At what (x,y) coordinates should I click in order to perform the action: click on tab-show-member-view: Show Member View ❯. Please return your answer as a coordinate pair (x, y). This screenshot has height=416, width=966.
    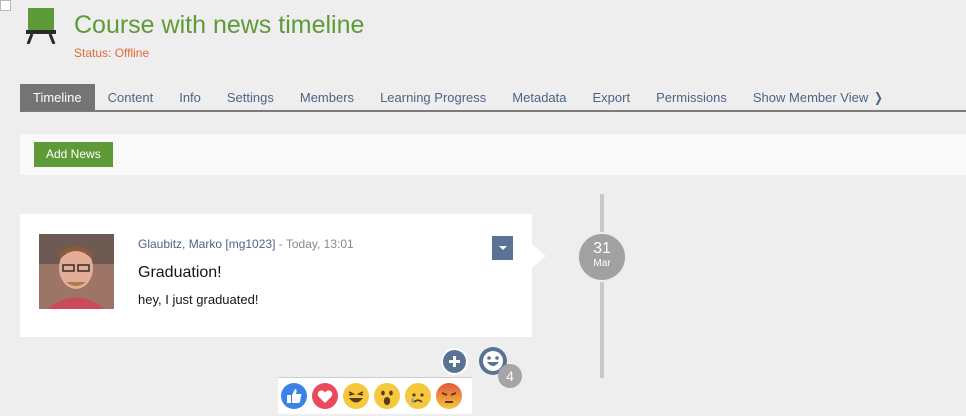
    Looking at the image, I should click on (818, 97).